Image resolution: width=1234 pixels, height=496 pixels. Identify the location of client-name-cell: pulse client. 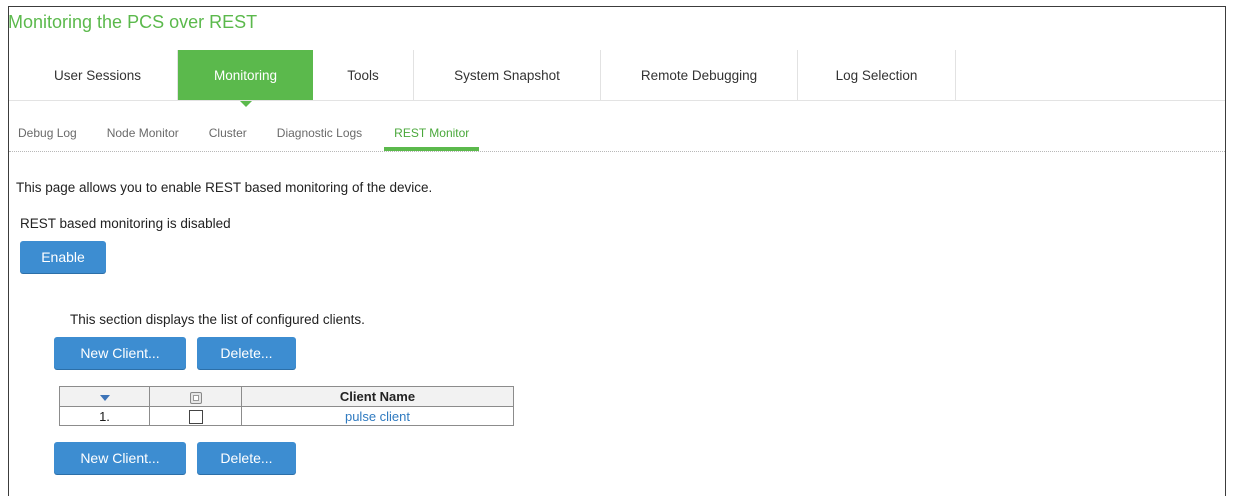
(377, 416).